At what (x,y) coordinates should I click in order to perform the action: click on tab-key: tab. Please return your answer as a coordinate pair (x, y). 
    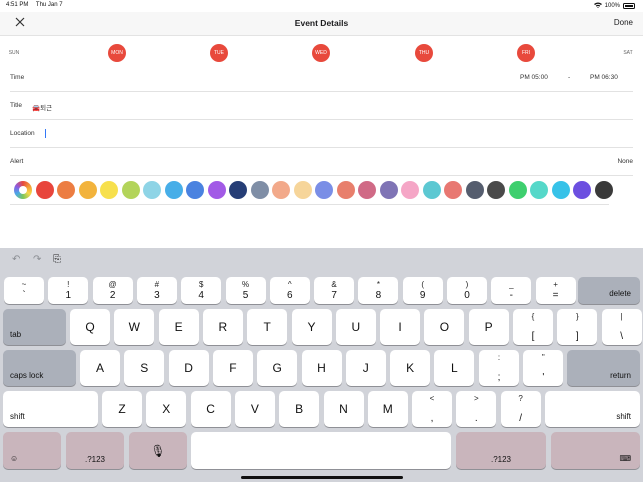
    Looking at the image, I should click on (34, 327).